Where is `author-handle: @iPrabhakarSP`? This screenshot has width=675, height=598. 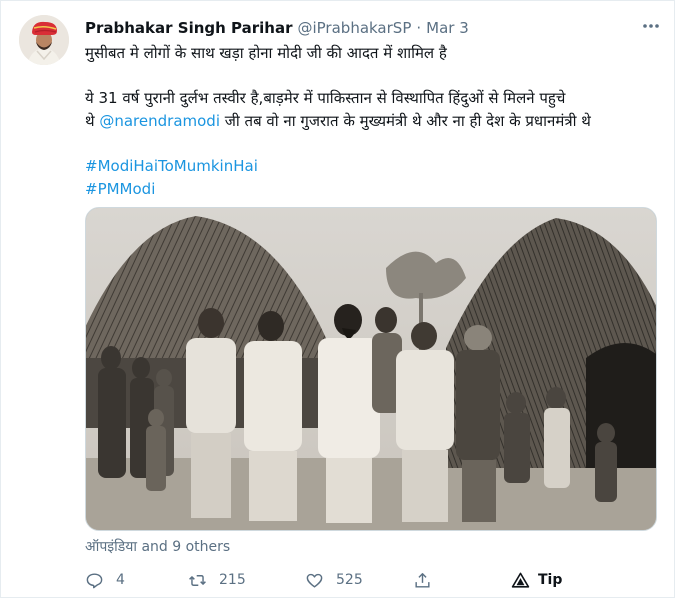 author-handle: @iPrabhakarSP is located at coordinates (354, 28).